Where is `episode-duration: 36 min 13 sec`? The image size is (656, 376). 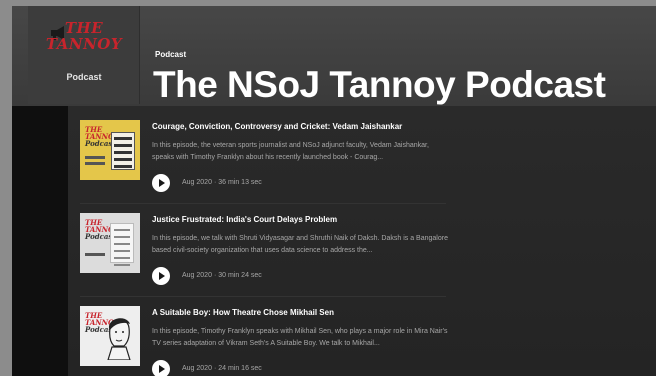
episode-duration: 36 min 13 sec is located at coordinates (240, 182).